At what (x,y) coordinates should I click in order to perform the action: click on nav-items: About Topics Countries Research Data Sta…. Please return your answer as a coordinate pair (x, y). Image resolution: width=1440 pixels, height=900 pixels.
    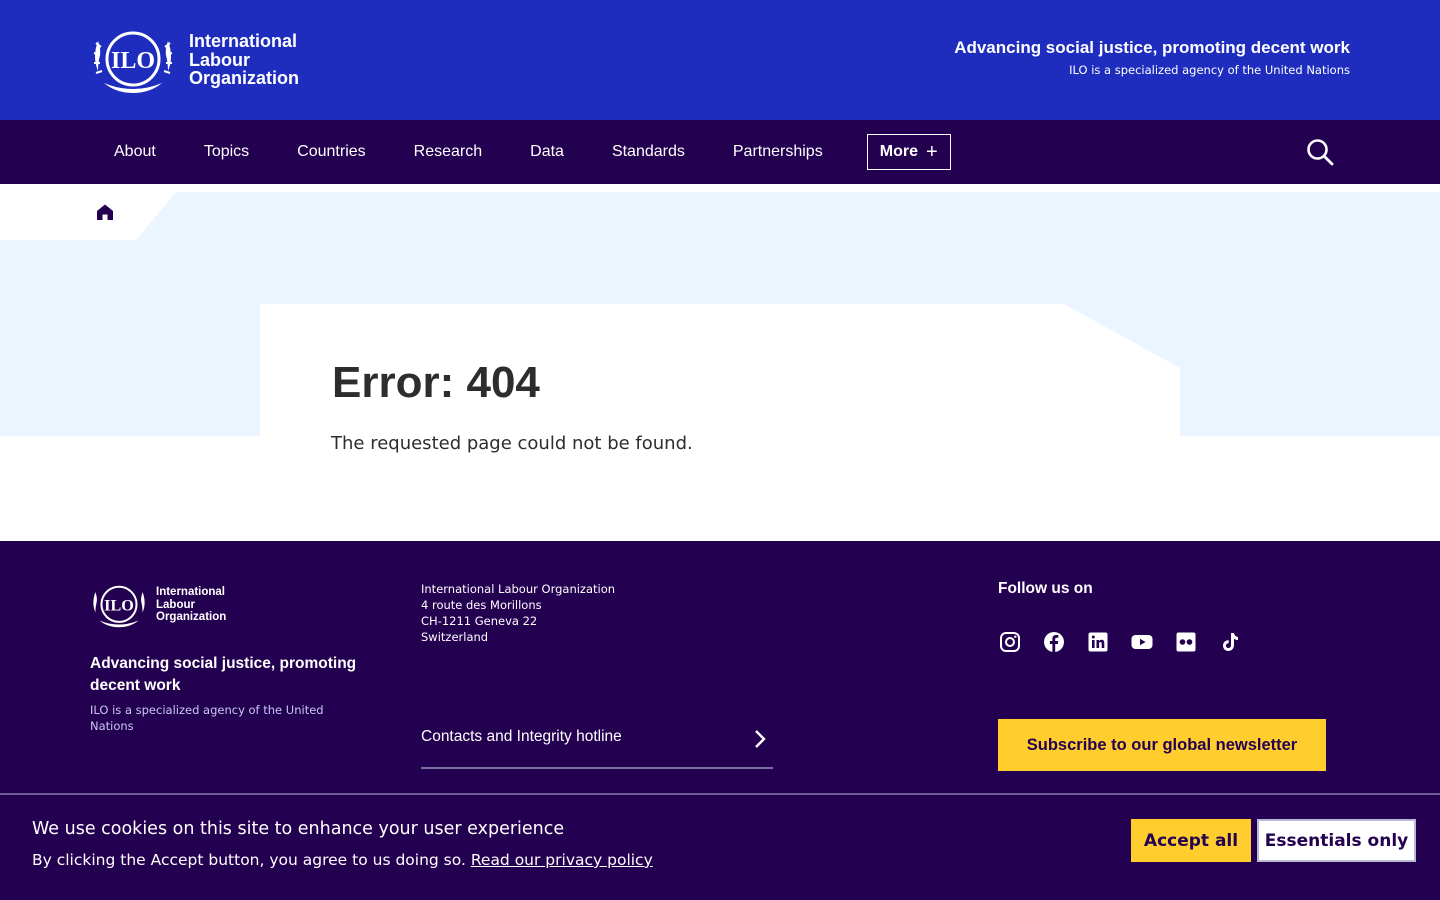
    Looking at the image, I should click on (520, 152).